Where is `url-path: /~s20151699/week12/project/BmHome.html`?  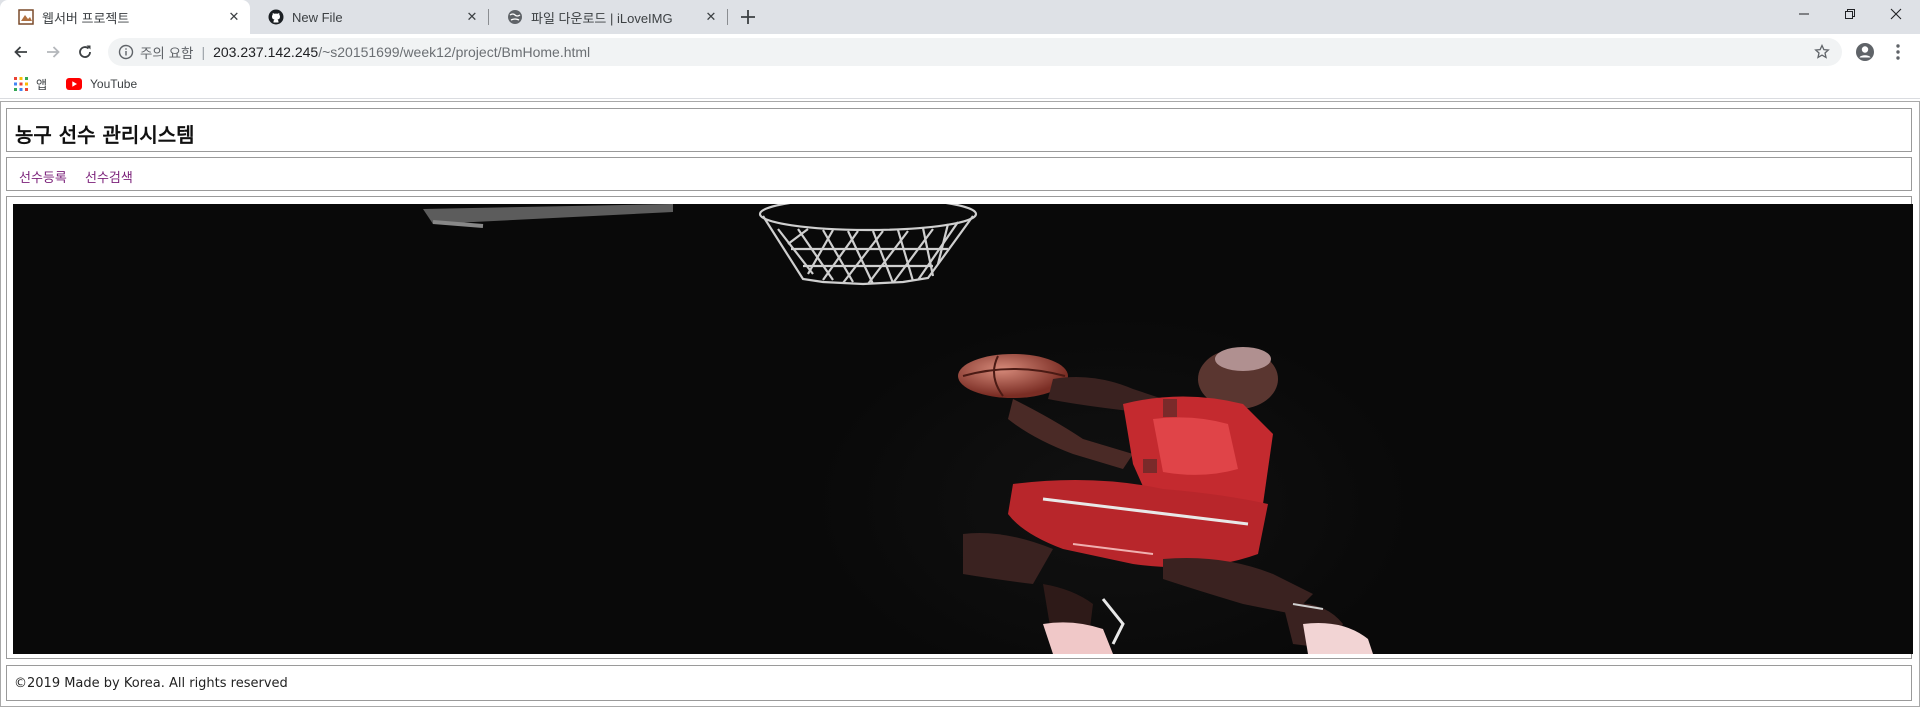
url-path: /~s20151699/week12/project/BmHome.html is located at coordinates (454, 52).